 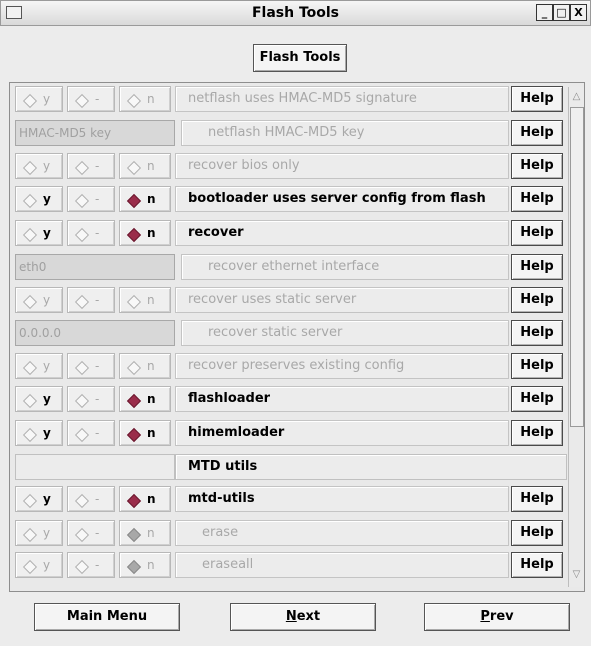 What do you see at coordinates (345, 333) in the screenshot?
I see `option-label: recover static server` at bounding box center [345, 333].